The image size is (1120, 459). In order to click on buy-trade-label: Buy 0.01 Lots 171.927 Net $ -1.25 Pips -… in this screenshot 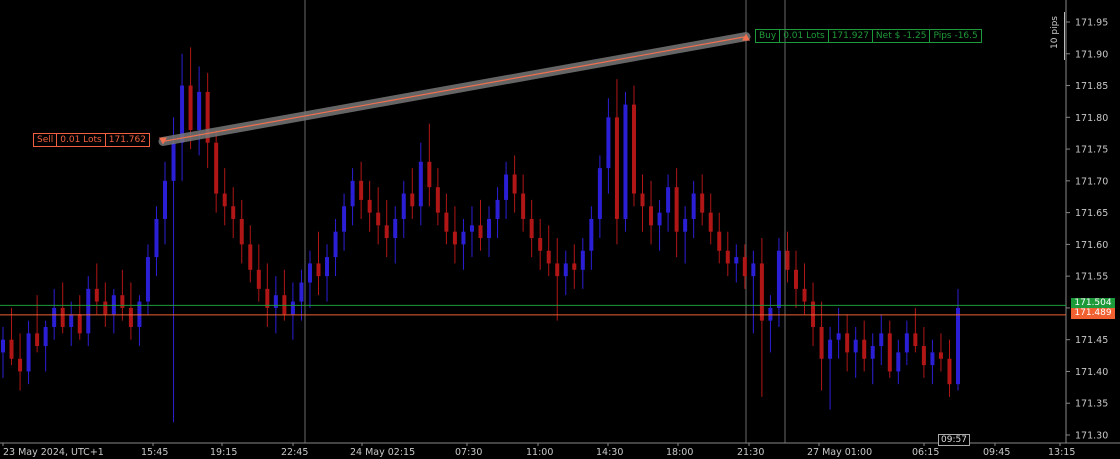, I will do `click(868, 36)`.